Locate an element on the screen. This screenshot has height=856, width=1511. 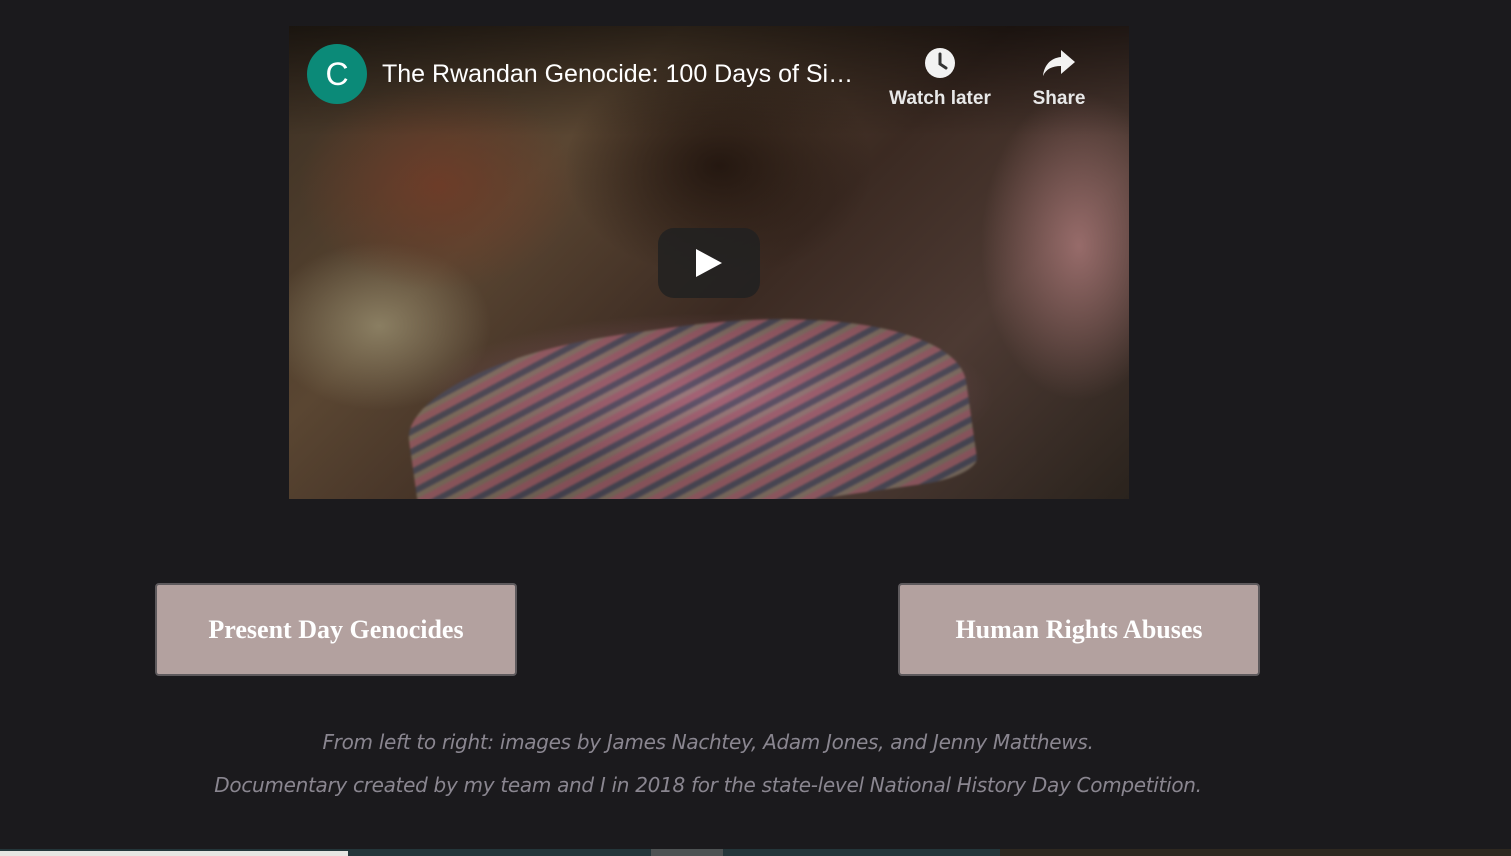
watch-later-label: Watch later is located at coordinates (940, 98).